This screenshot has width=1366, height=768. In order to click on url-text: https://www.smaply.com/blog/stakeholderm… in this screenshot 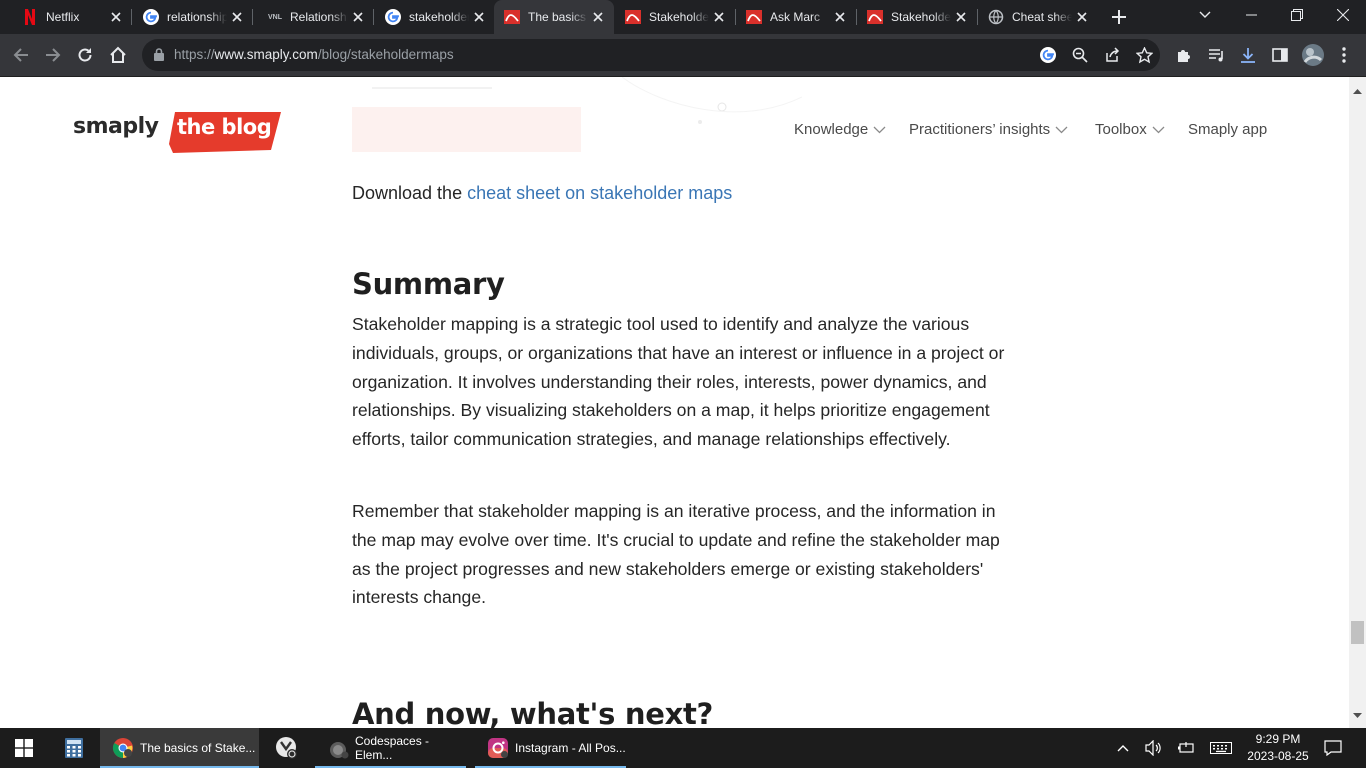, I will do `click(314, 54)`.